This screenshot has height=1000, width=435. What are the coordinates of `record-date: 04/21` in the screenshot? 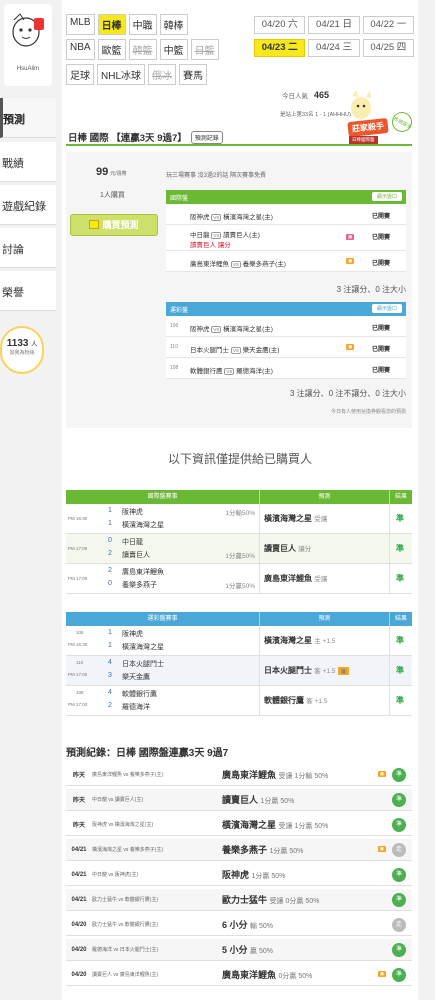 It's located at (79, 874).